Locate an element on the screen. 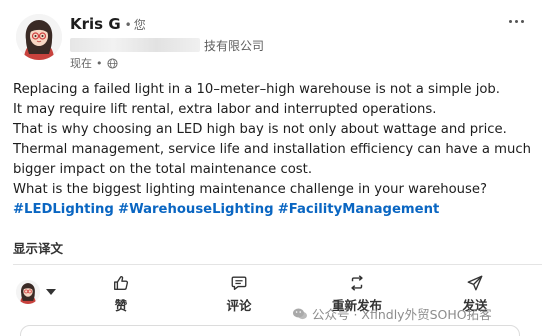 Image resolution: width=542 pixels, height=336 pixels. comment-icon is located at coordinates (239, 283).